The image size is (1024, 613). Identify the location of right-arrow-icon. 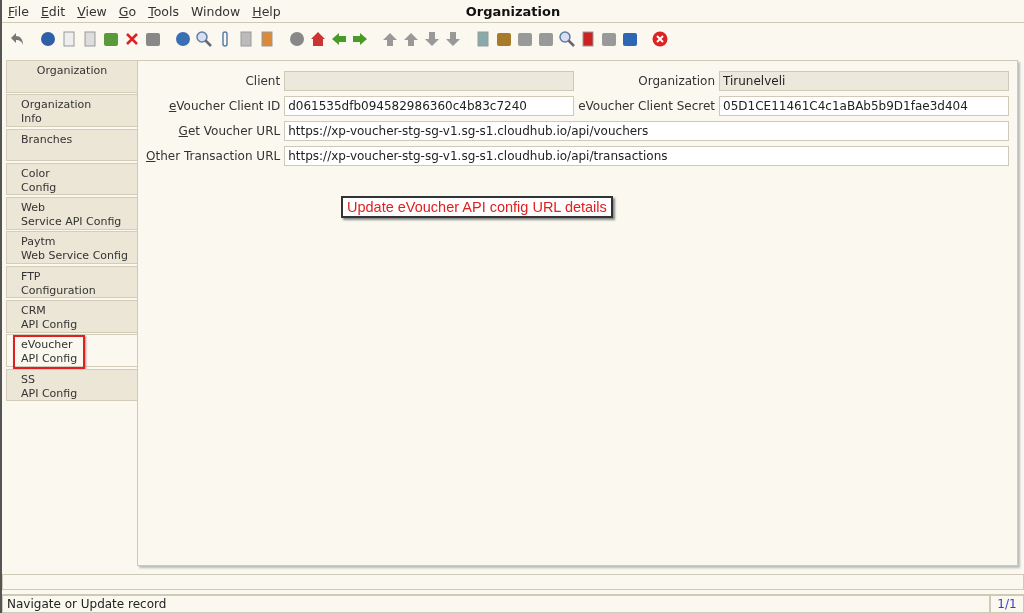
(360, 39).